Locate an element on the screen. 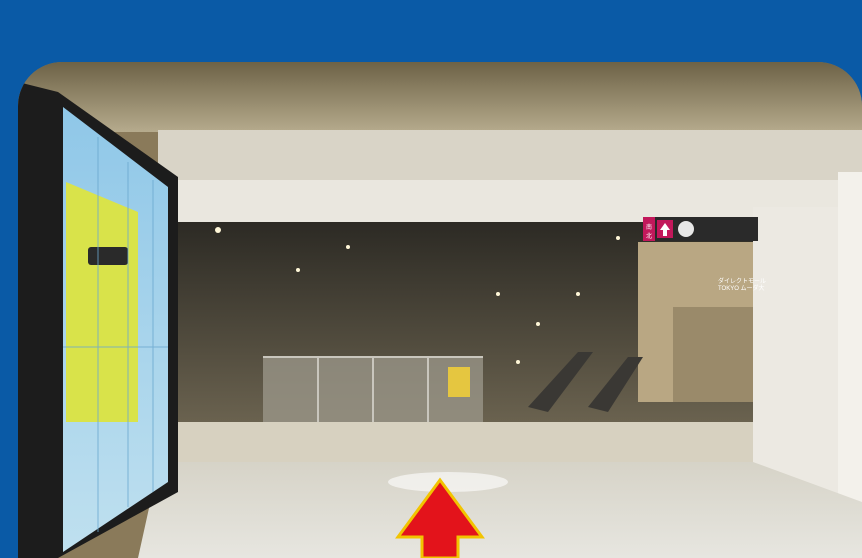  sign-line-1: ダイレクトモール is located at coordinates (742, 282).